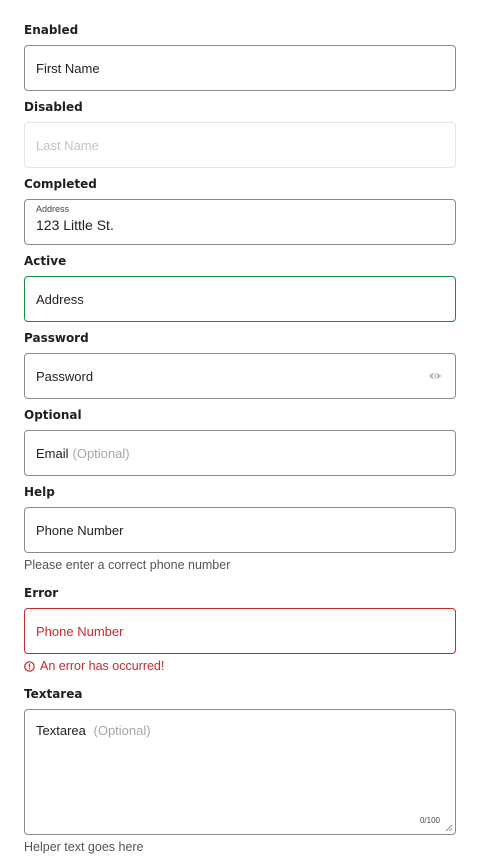 The width and height of the screenshot is (480, 860). I want to click on optional-group: Optional Email (Optional), so click(240, 441).